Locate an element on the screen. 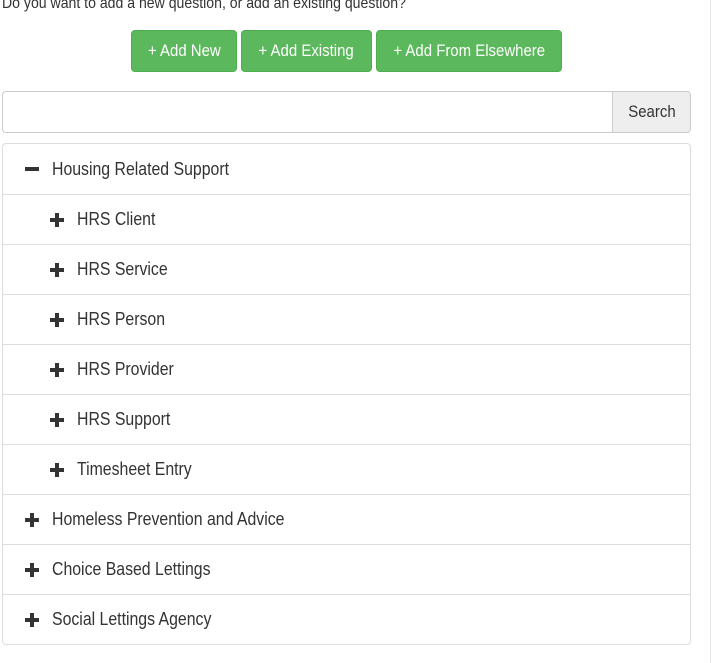  minus-icon is located at coordinates (32, 169).